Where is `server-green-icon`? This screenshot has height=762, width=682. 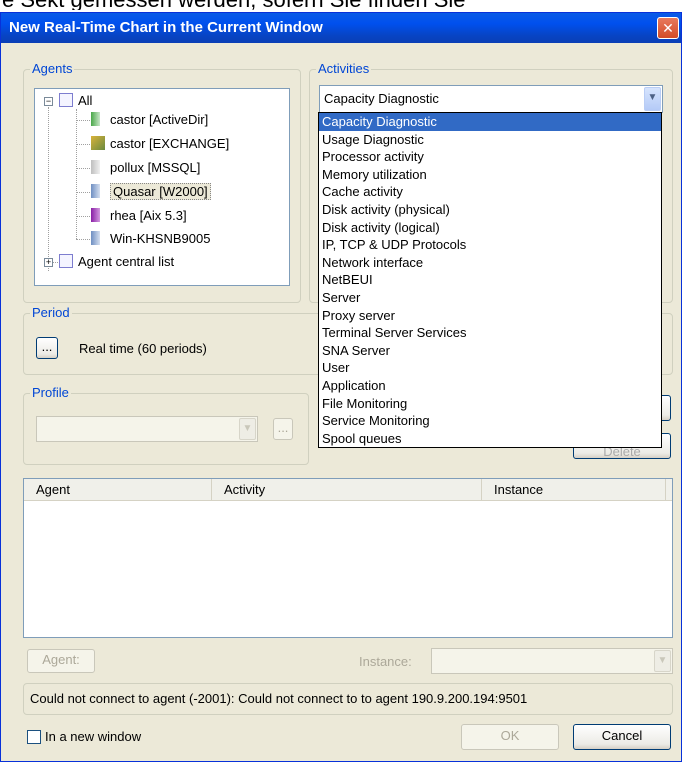
server-green-icon is located at coordinates (95, 119).